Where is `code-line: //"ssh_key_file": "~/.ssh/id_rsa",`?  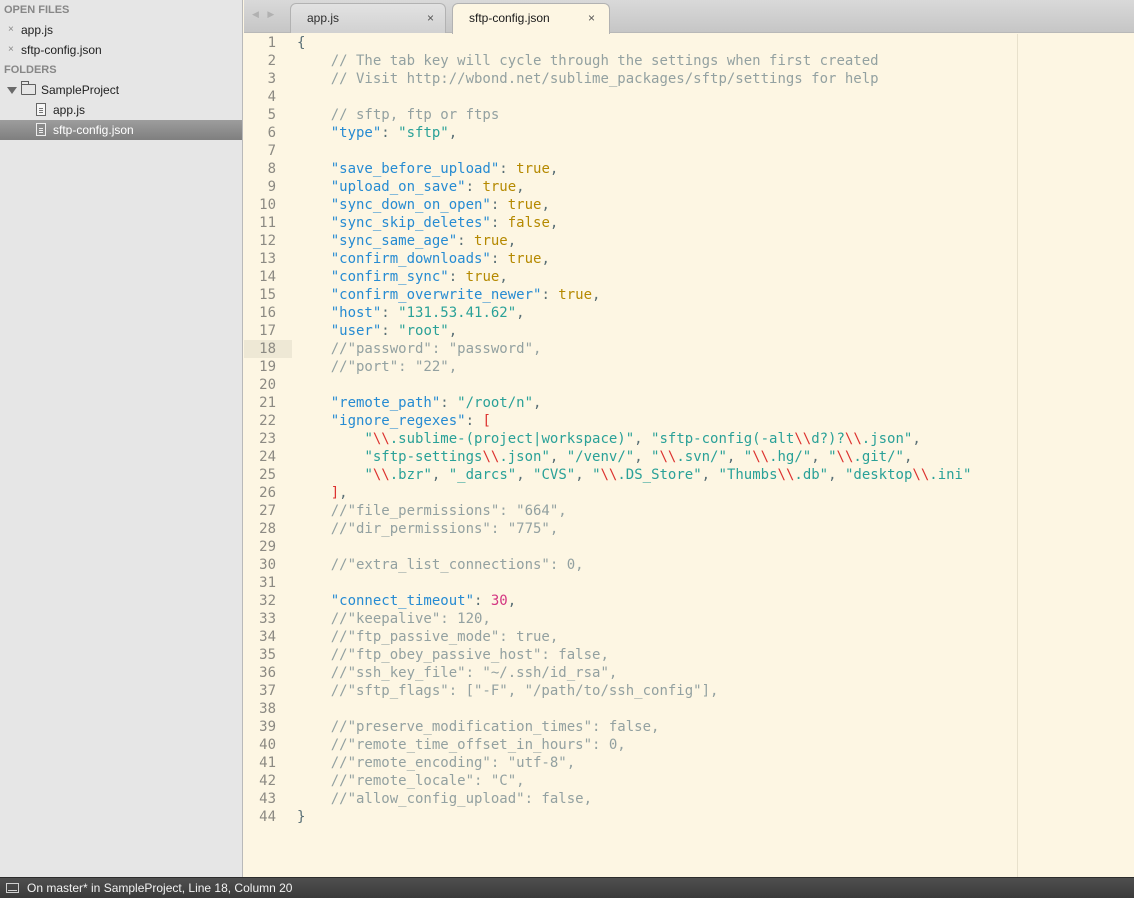 code-line: //"ssh_key_file": "~/.ssh/id_rsa", is located at coordinates (634, 673).